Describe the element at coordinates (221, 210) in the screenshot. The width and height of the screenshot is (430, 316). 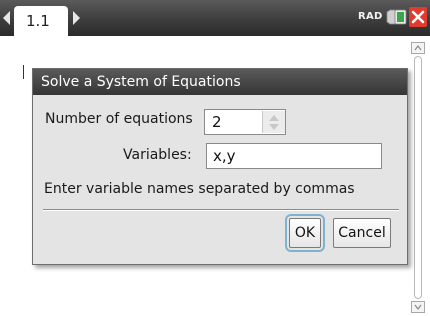
I see `dialog-divider` at that location.